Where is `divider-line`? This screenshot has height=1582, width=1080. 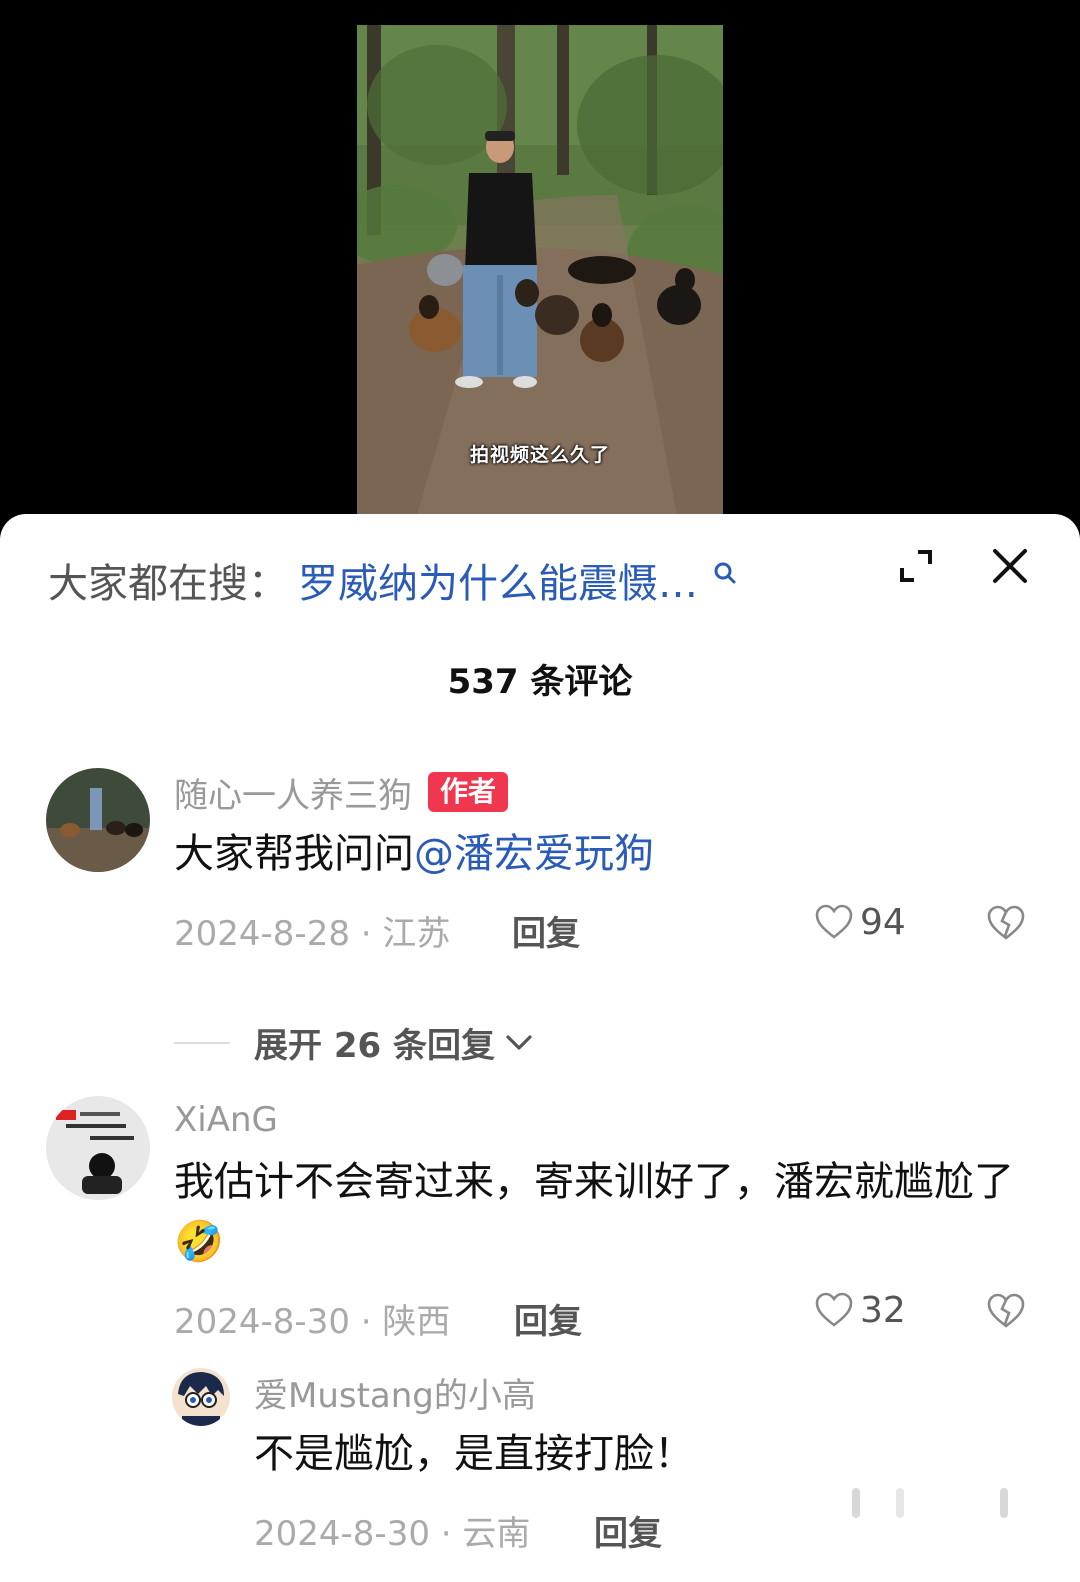 divider-line is located at coordinates (202, 1042).